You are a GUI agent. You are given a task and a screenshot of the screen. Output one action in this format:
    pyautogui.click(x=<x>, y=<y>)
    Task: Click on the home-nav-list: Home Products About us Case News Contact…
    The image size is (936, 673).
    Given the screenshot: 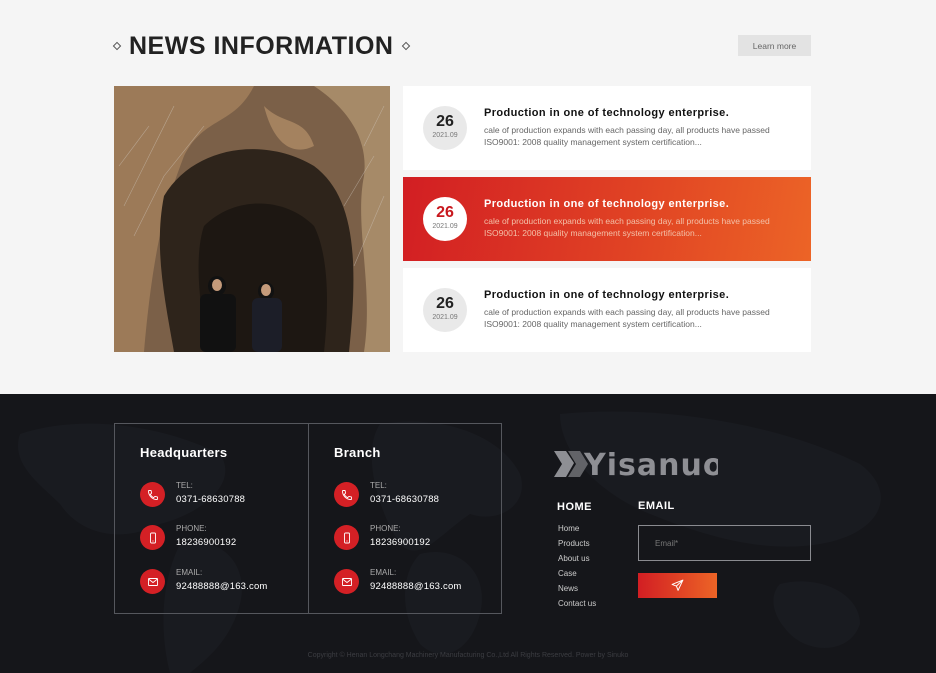 What is the action you would take?
    pyautogui.click(x=577, y=566)
    